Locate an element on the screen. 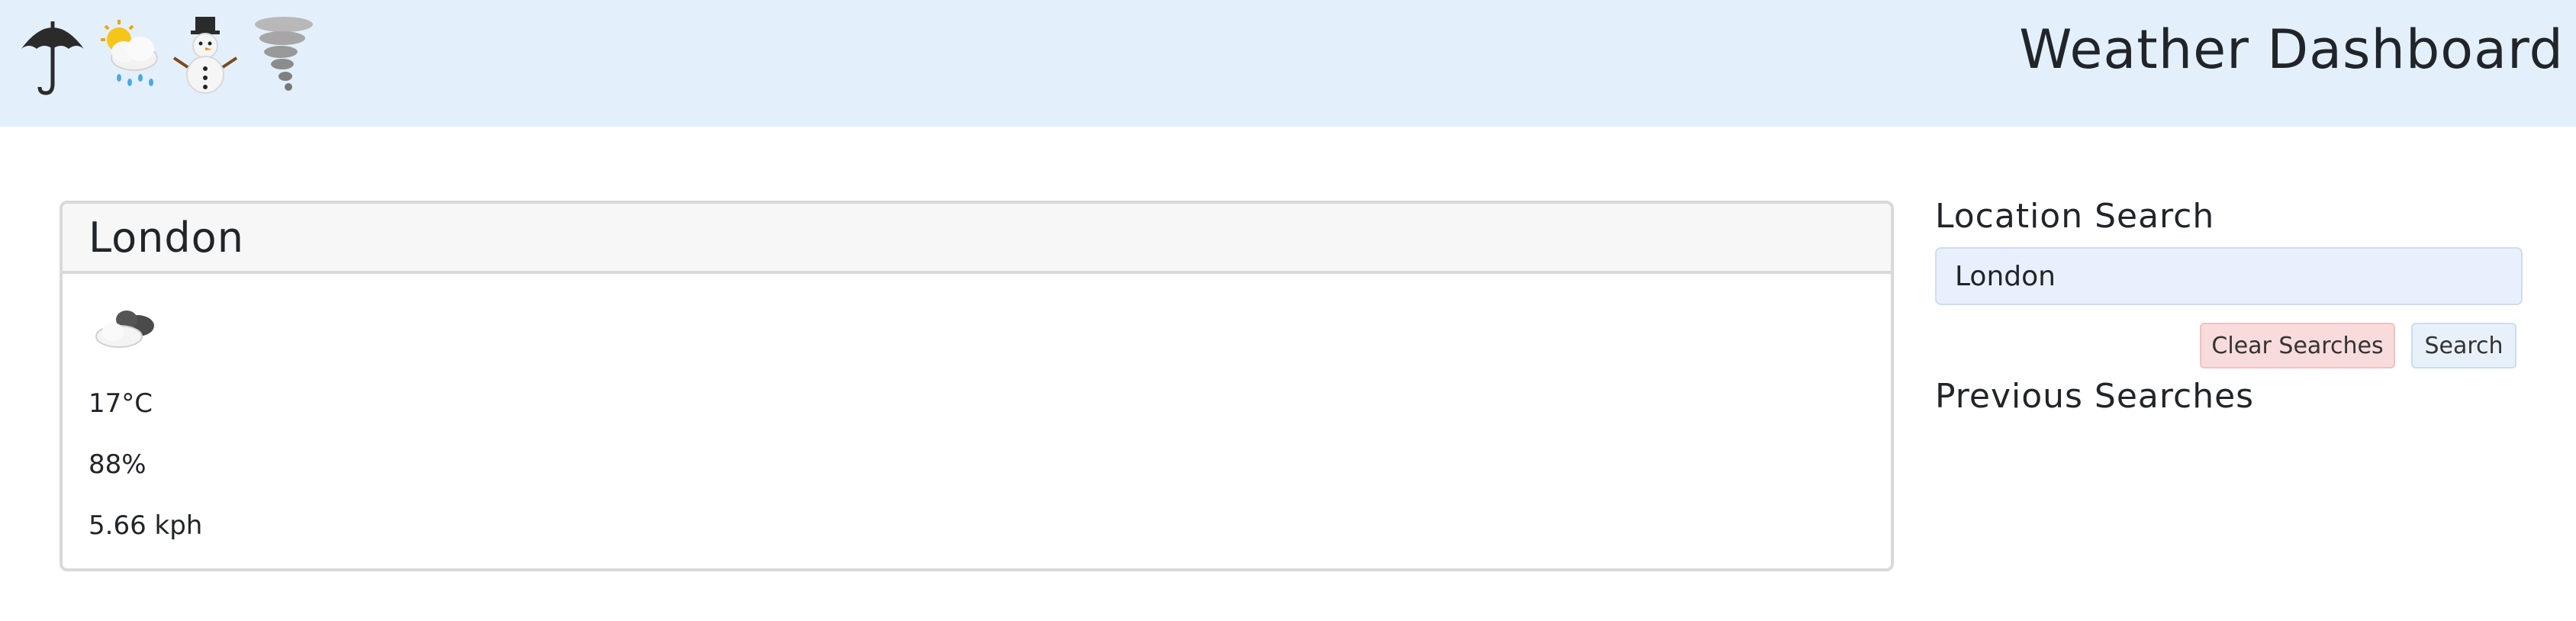 Image resolution: width=2576 pixels, height=621 pixels. card-header: London is located at coordinates (977, 239).